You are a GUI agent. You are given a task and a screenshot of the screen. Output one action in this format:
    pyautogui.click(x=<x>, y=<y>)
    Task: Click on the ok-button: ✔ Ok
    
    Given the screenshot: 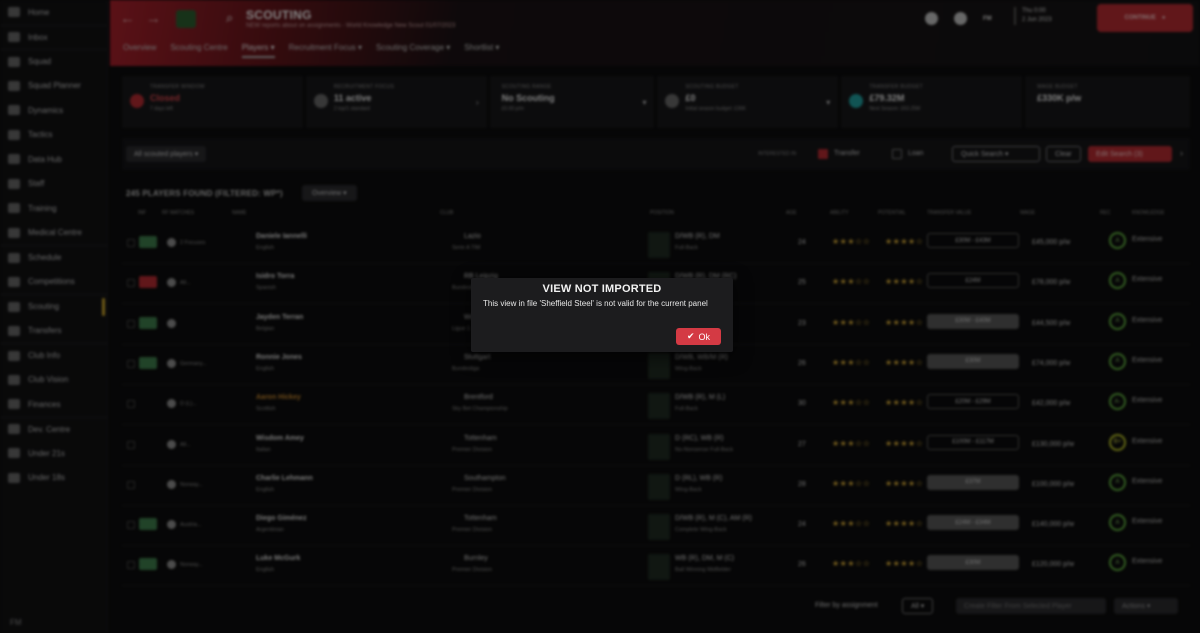 What is the action you would take?
    pyautogui.click(x=698, y=336)
    